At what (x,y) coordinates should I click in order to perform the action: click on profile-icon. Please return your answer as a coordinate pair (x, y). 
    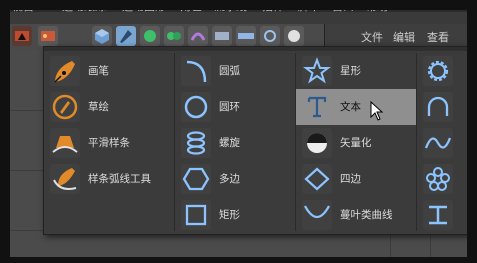
    Looking at the image, I should click on (438, 215).